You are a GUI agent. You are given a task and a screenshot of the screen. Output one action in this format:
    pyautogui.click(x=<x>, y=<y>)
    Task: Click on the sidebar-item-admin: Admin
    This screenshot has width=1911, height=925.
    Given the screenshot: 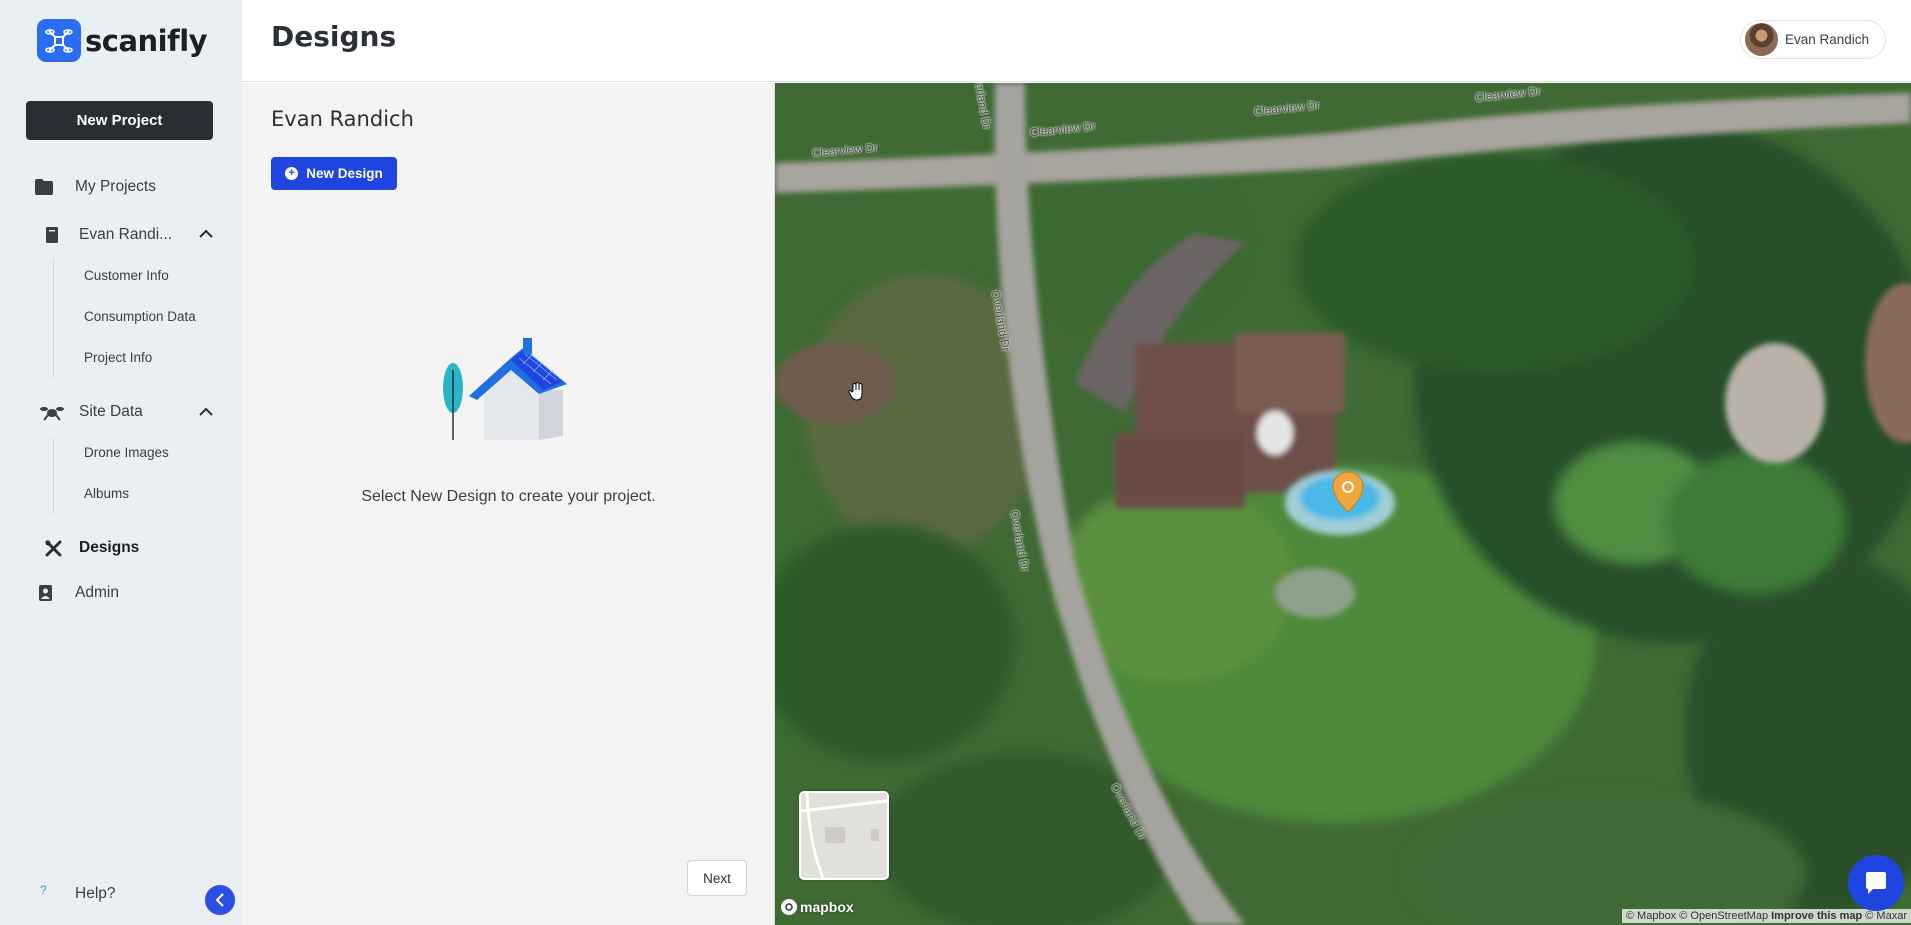 What is the action you would take?
    pyautogui.click(x=78, y=593)
    